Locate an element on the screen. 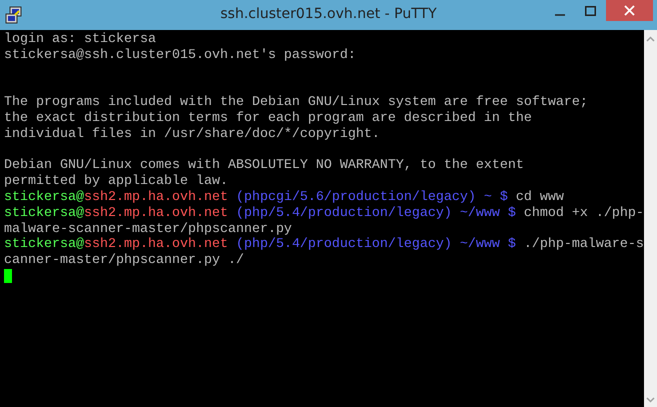  scroll-up-icon is located at coordinates (650, 39).